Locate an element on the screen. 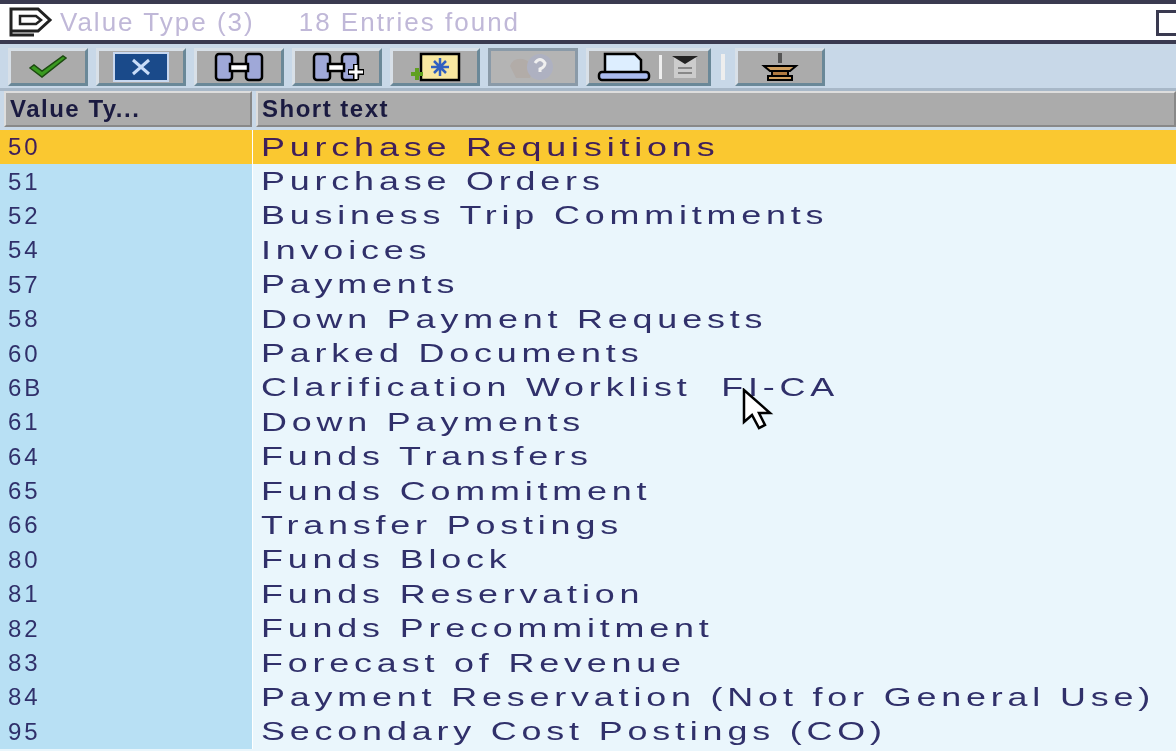 The width and height of the screenshot is (1176, 751). cancel-button is located at coordinates (141, 67).